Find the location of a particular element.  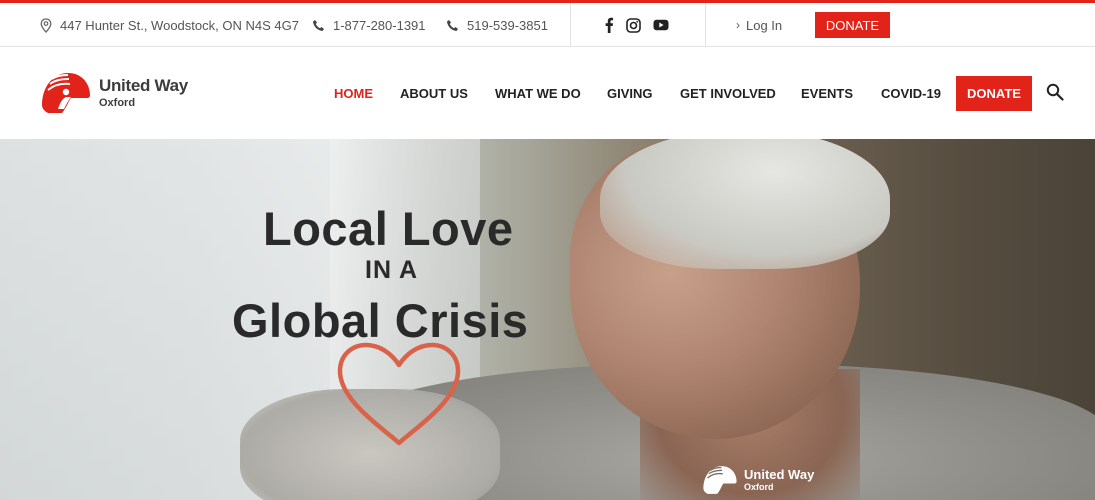

nav-item-home: HOME is located at coordinates (353, 93).